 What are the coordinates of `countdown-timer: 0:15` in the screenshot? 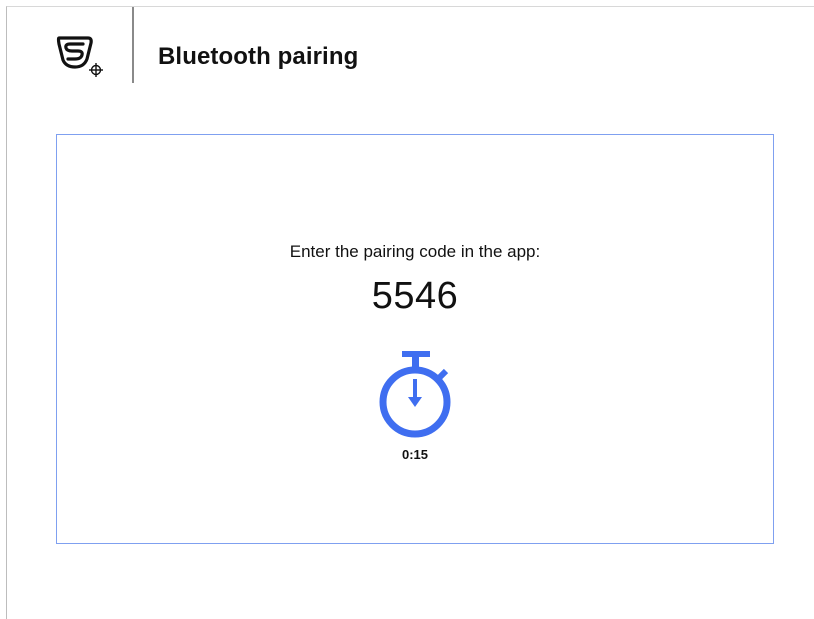 It's located at (415, 454).